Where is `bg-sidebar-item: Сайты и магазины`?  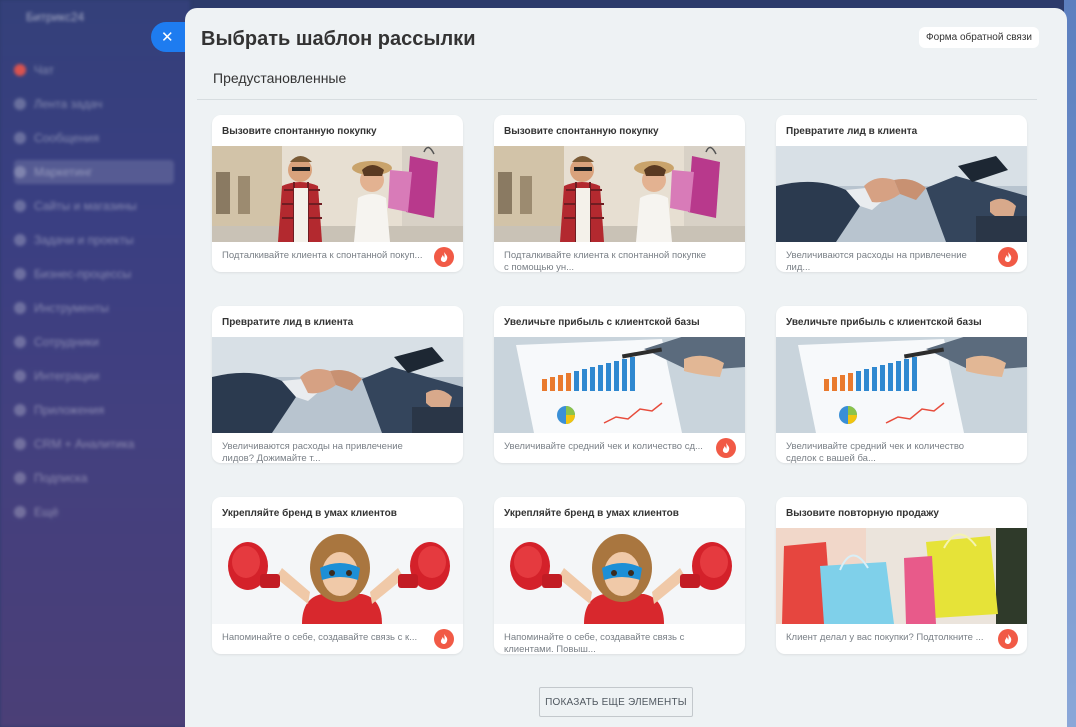
bg-sidebar-item: Сайты и магазины is located at coordinates (94, 206).